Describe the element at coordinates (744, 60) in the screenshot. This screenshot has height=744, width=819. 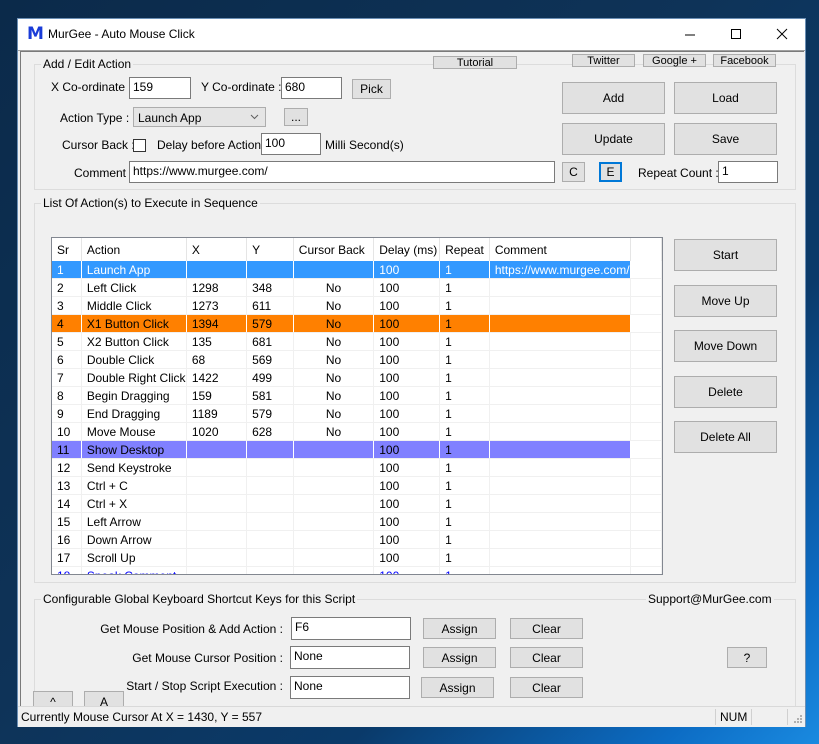
I see `facebook-button: Facebook` at that location.